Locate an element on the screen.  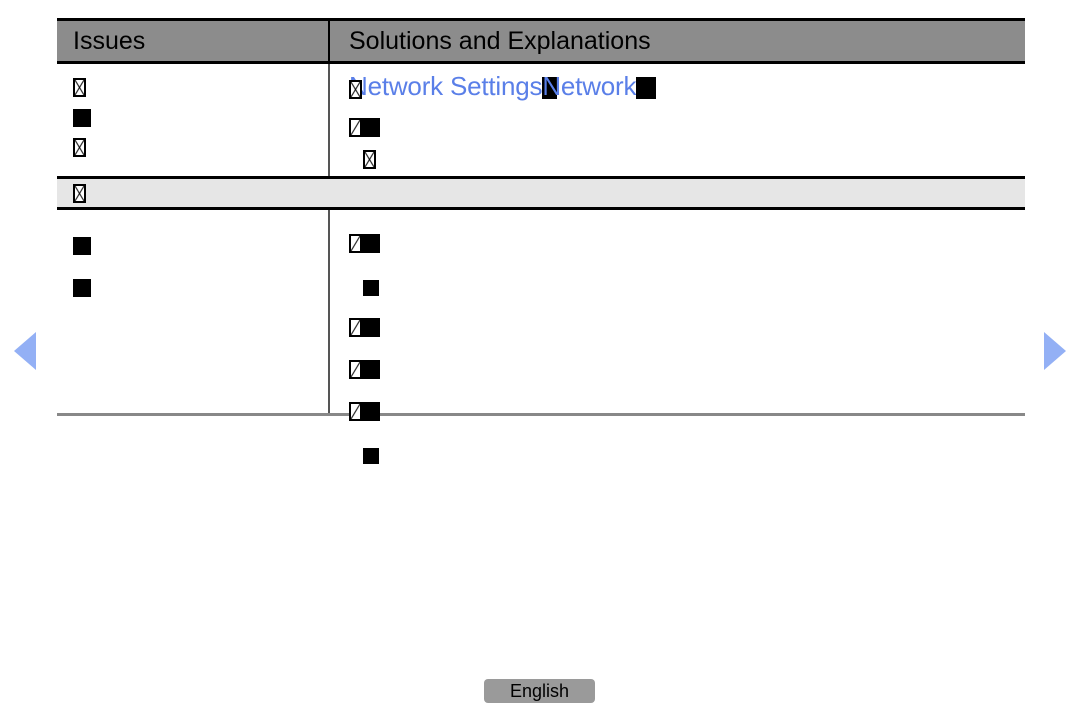
next-page-arrow-icon is located at coordinates (1055, 351).